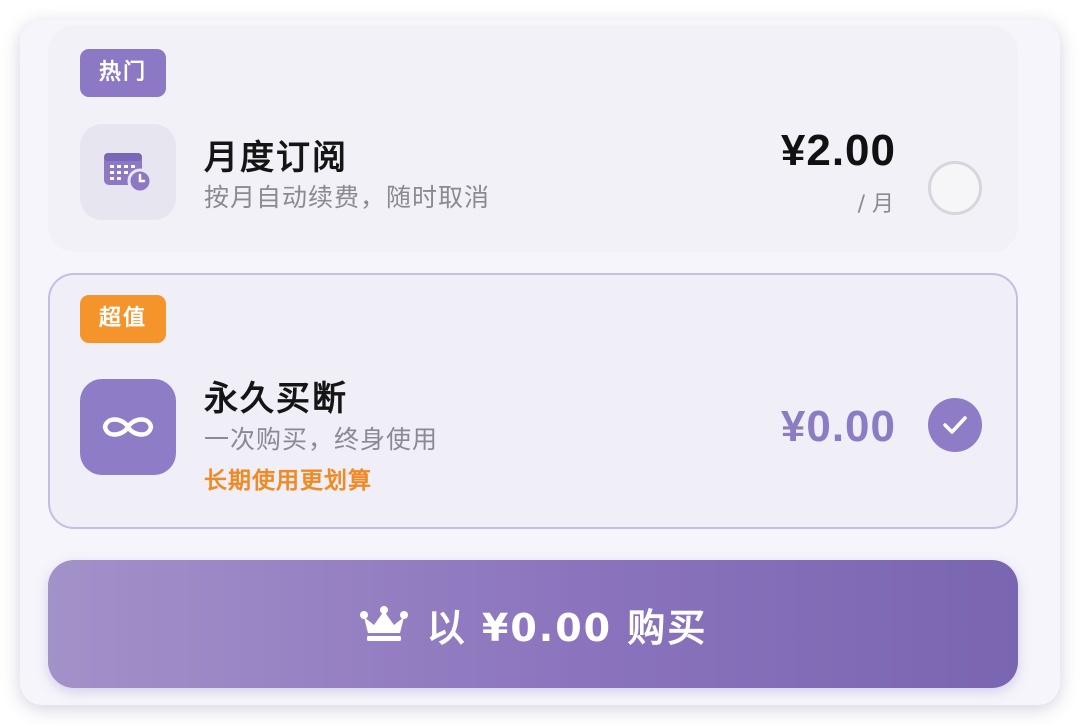 This screenshot has height=725, width=1080. Describe the element at coordinates (276, 158) in the screenshot. I see `plan-title: 月度订阅` at that location.